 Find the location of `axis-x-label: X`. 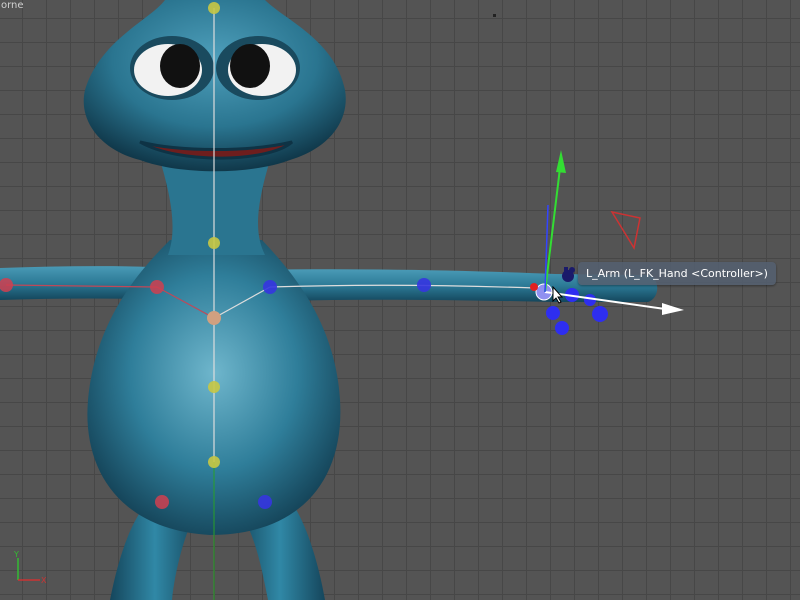

axis-x-label: X is located at coordinates (44, 580).